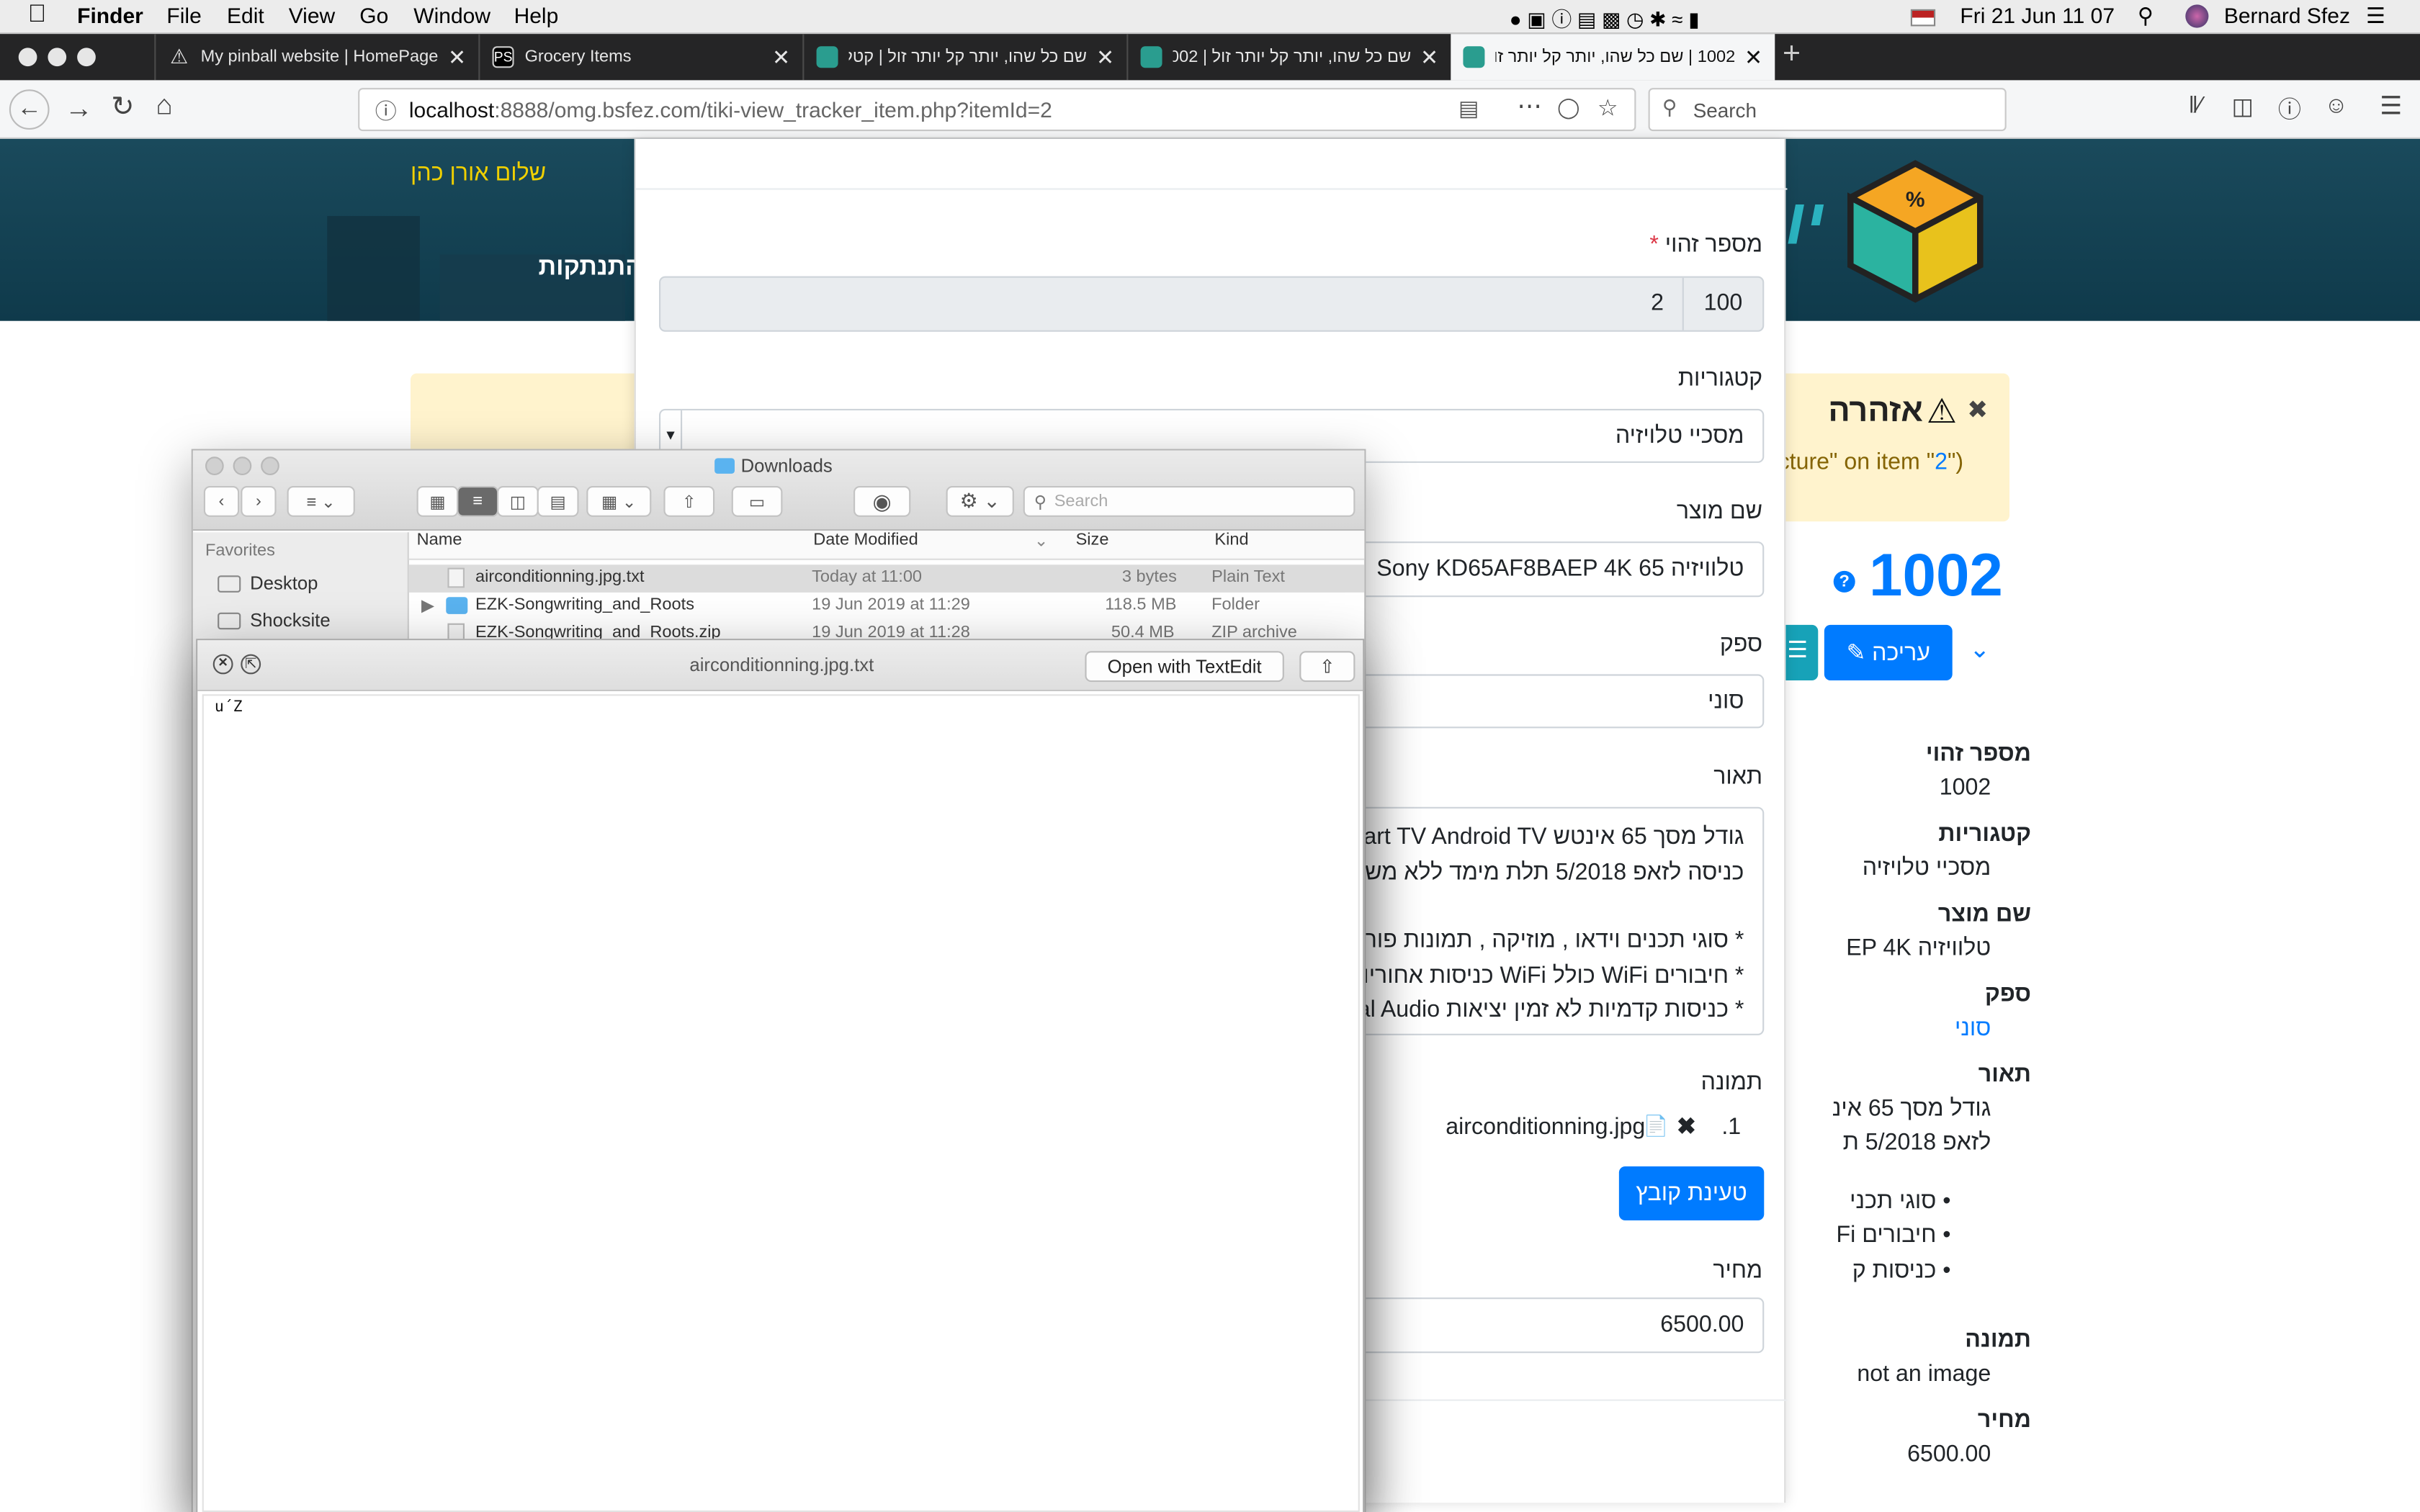 This screenshot has width=2420, height=1512. Describe the element at coordinates (29, 109) in the screenshot. I see `back-button: ←` at that location.